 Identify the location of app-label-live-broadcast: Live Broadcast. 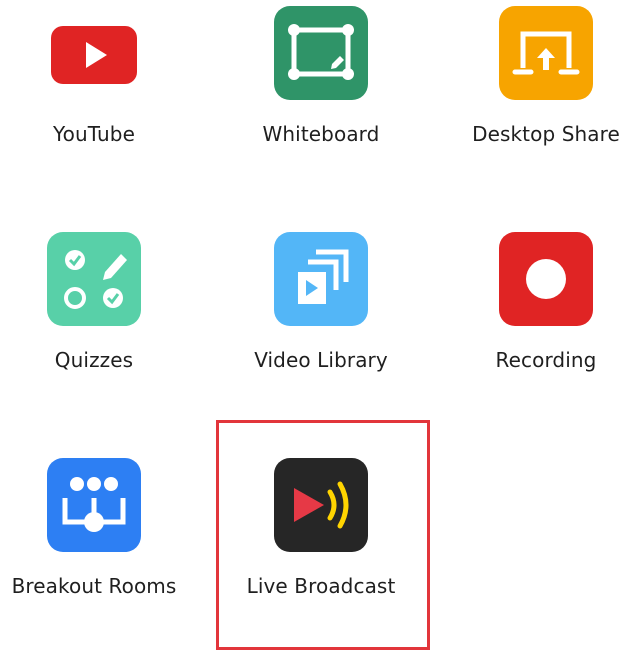
(321, 586).